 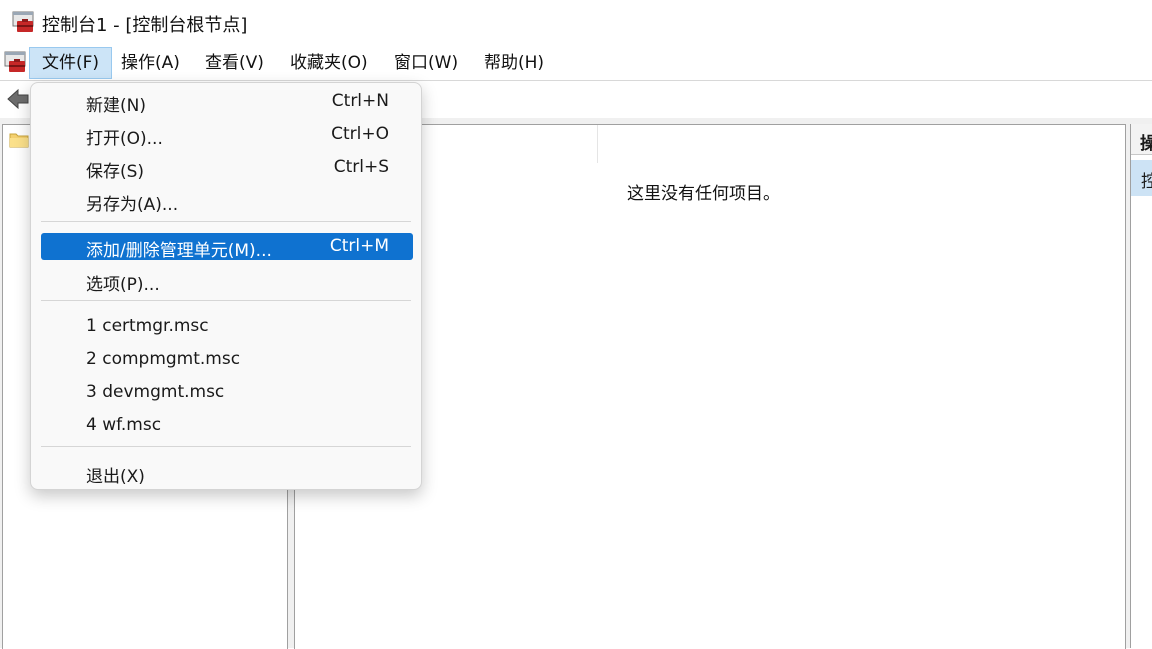 I want to click on folder-icon, so click(x=19, y=140).